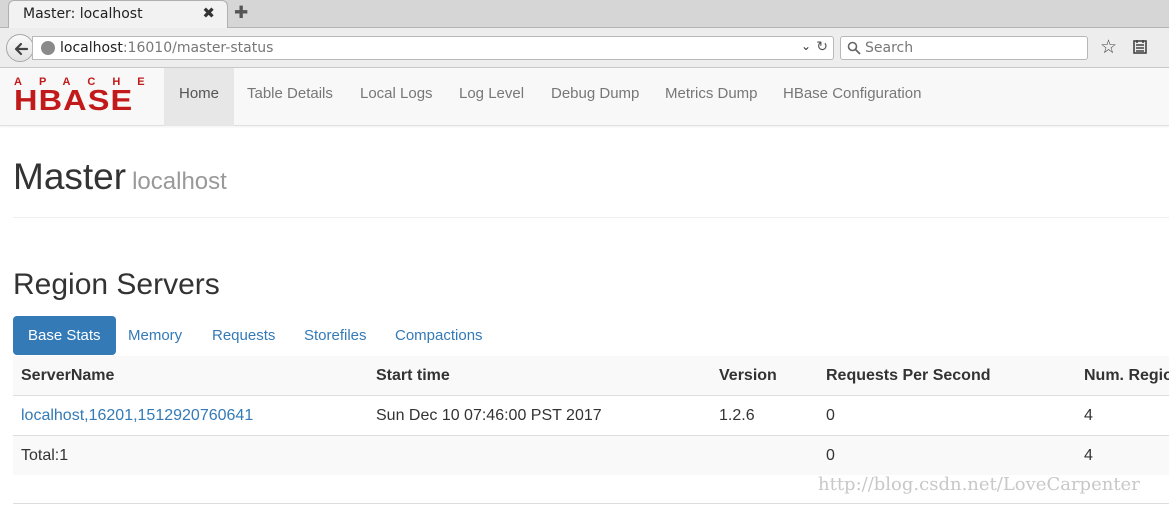 This screenshot has width=1169, height=506. I want to click on page-header: Master localhost, so click(591, 185).